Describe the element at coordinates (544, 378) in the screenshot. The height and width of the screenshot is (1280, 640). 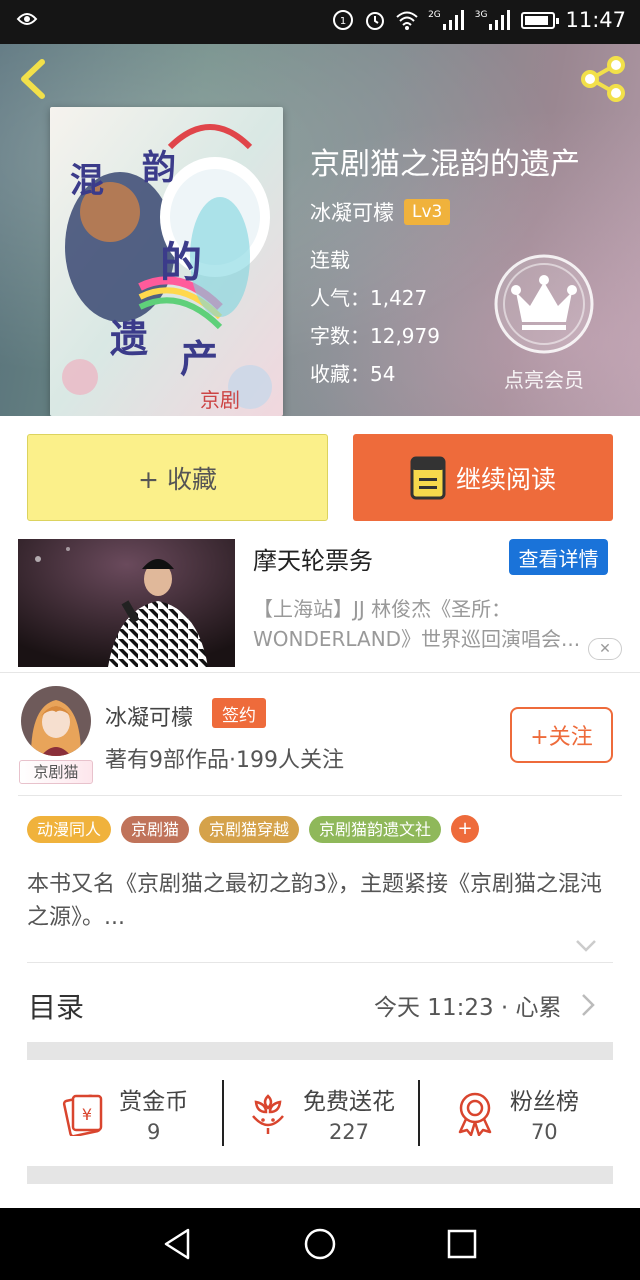
I see `member-label: 点亮会员` at that location.